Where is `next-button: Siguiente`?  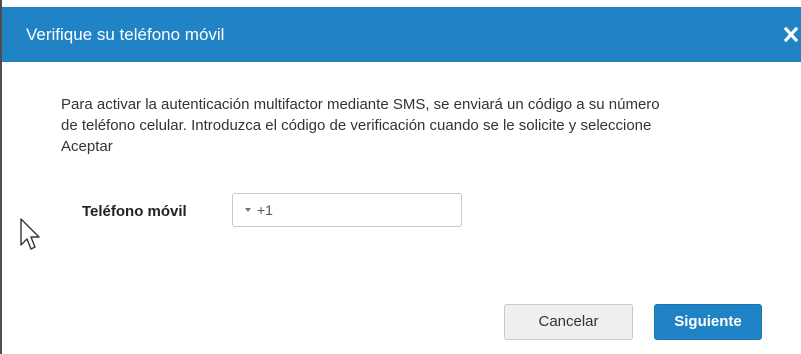
next-button: Siguiente is located at coordinates (708, 322).